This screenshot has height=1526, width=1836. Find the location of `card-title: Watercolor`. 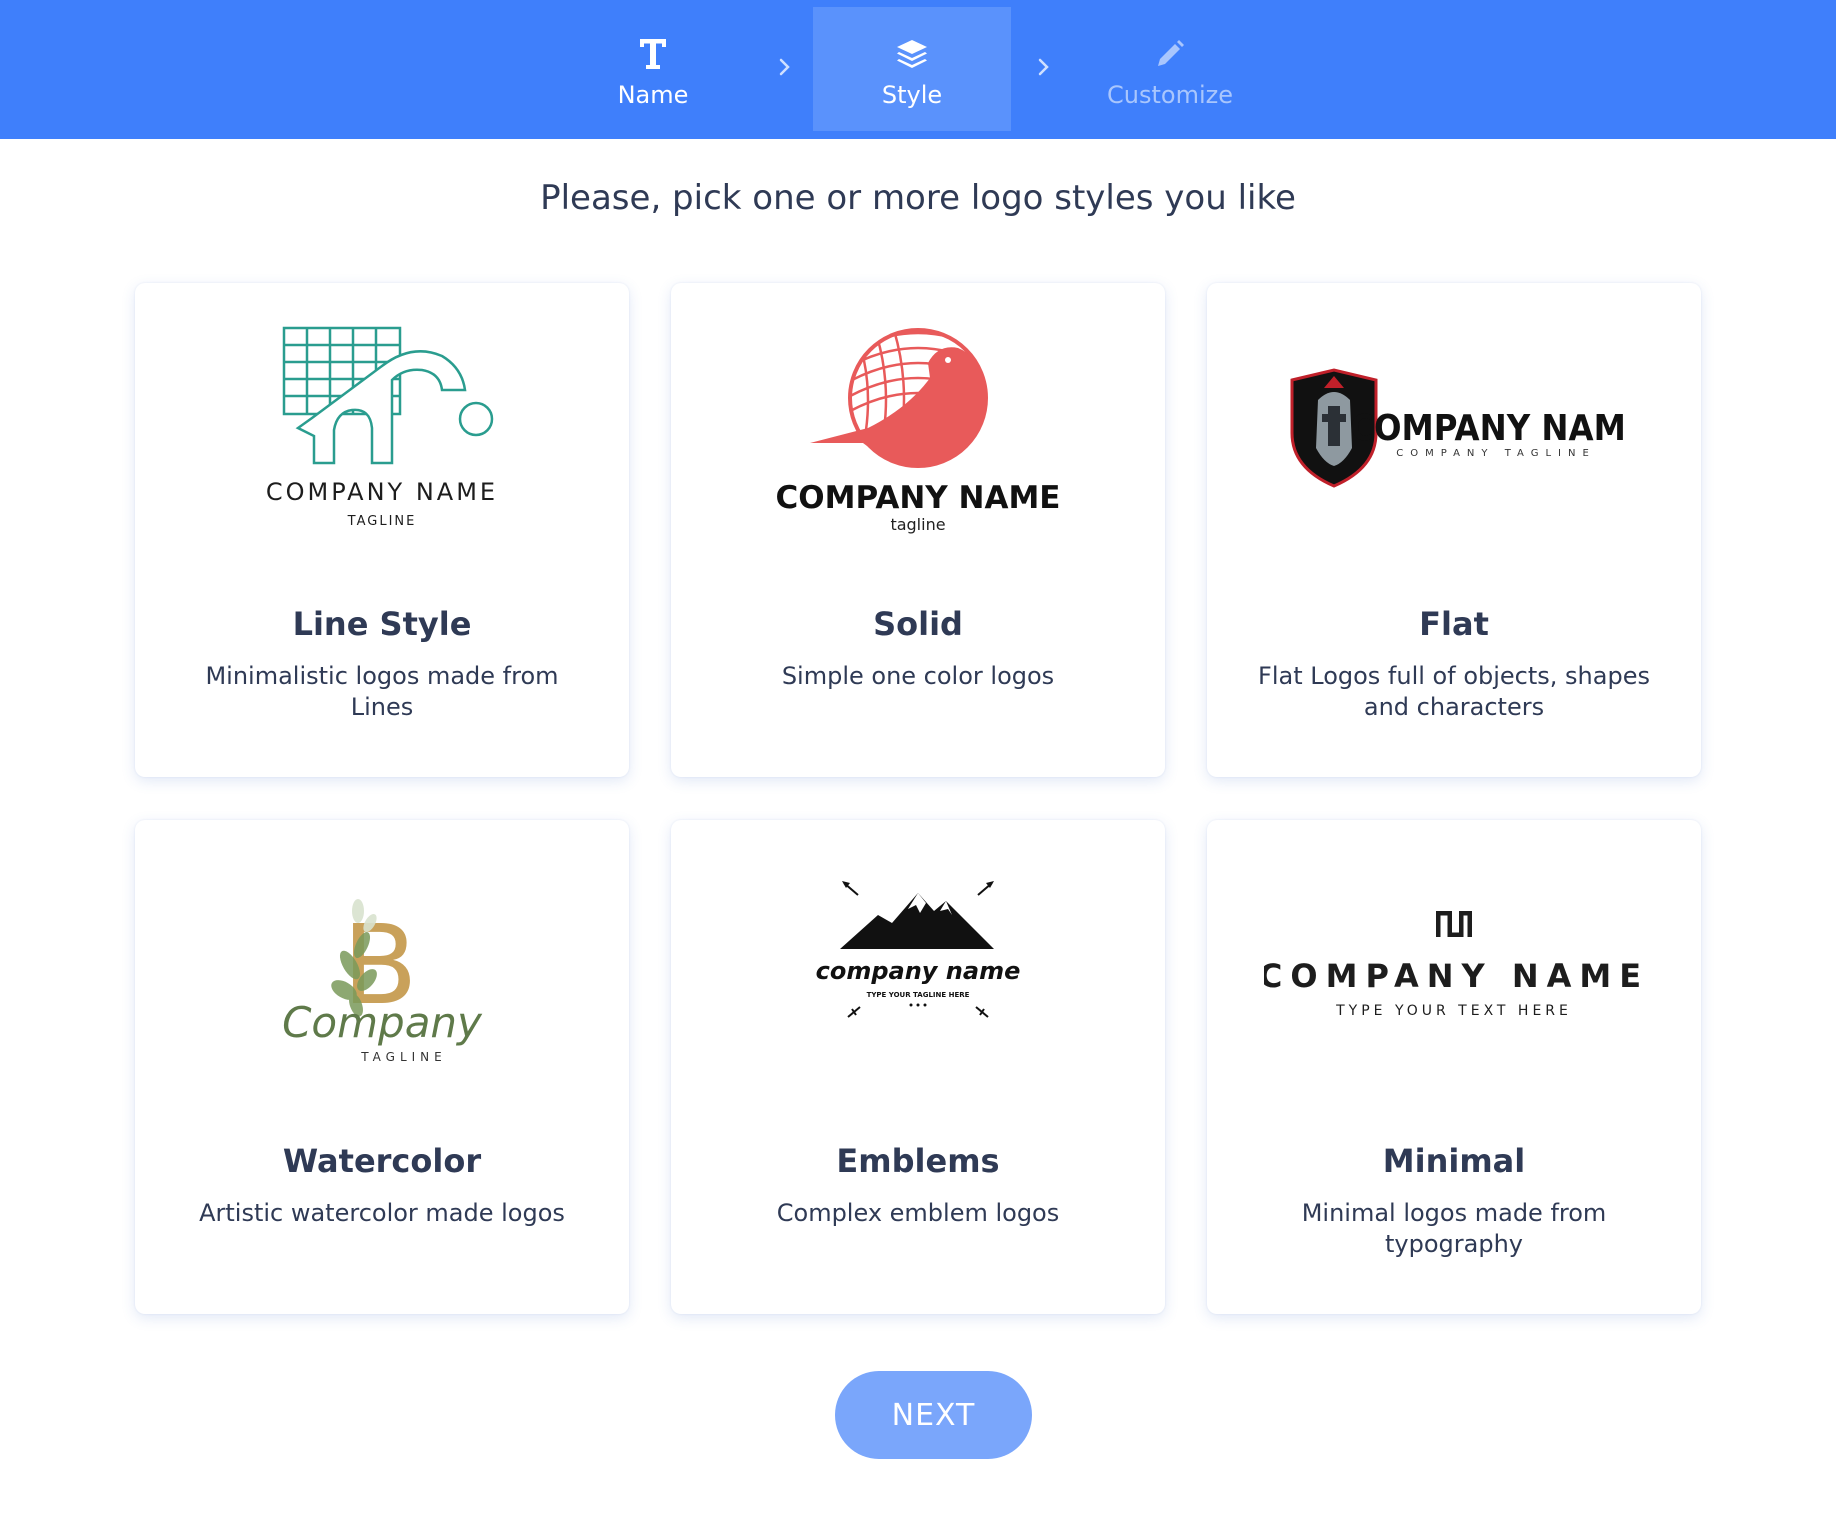

card-title: Watercolor is located at coordinates (382, 1161).